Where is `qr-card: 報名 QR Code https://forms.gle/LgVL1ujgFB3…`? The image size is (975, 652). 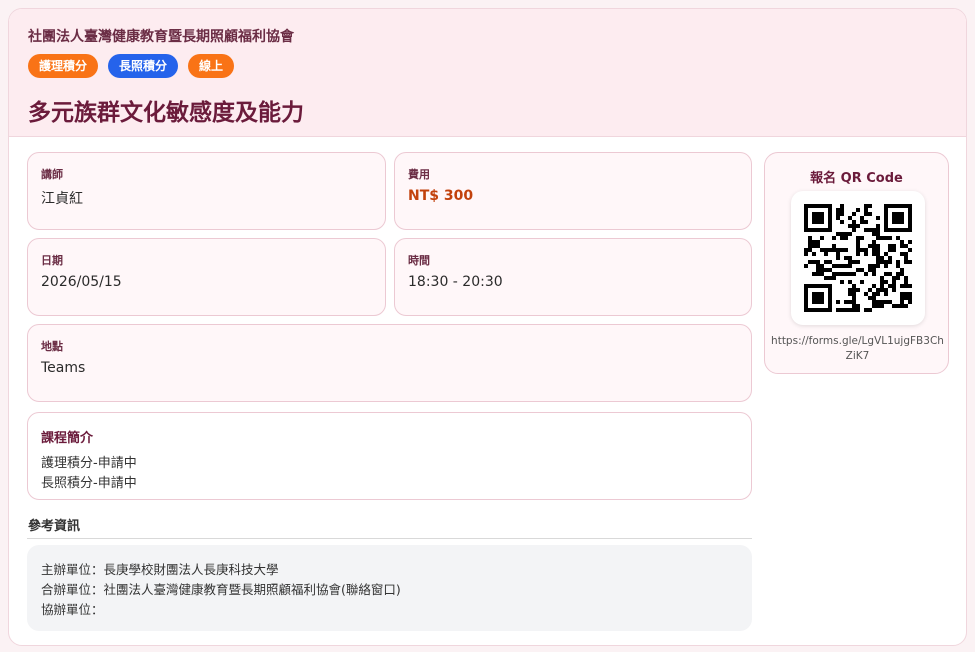 qr-card: 報名 QR Code https://forms.gle/LgVL1ujgFB3… is located at coordinates (856, 263).